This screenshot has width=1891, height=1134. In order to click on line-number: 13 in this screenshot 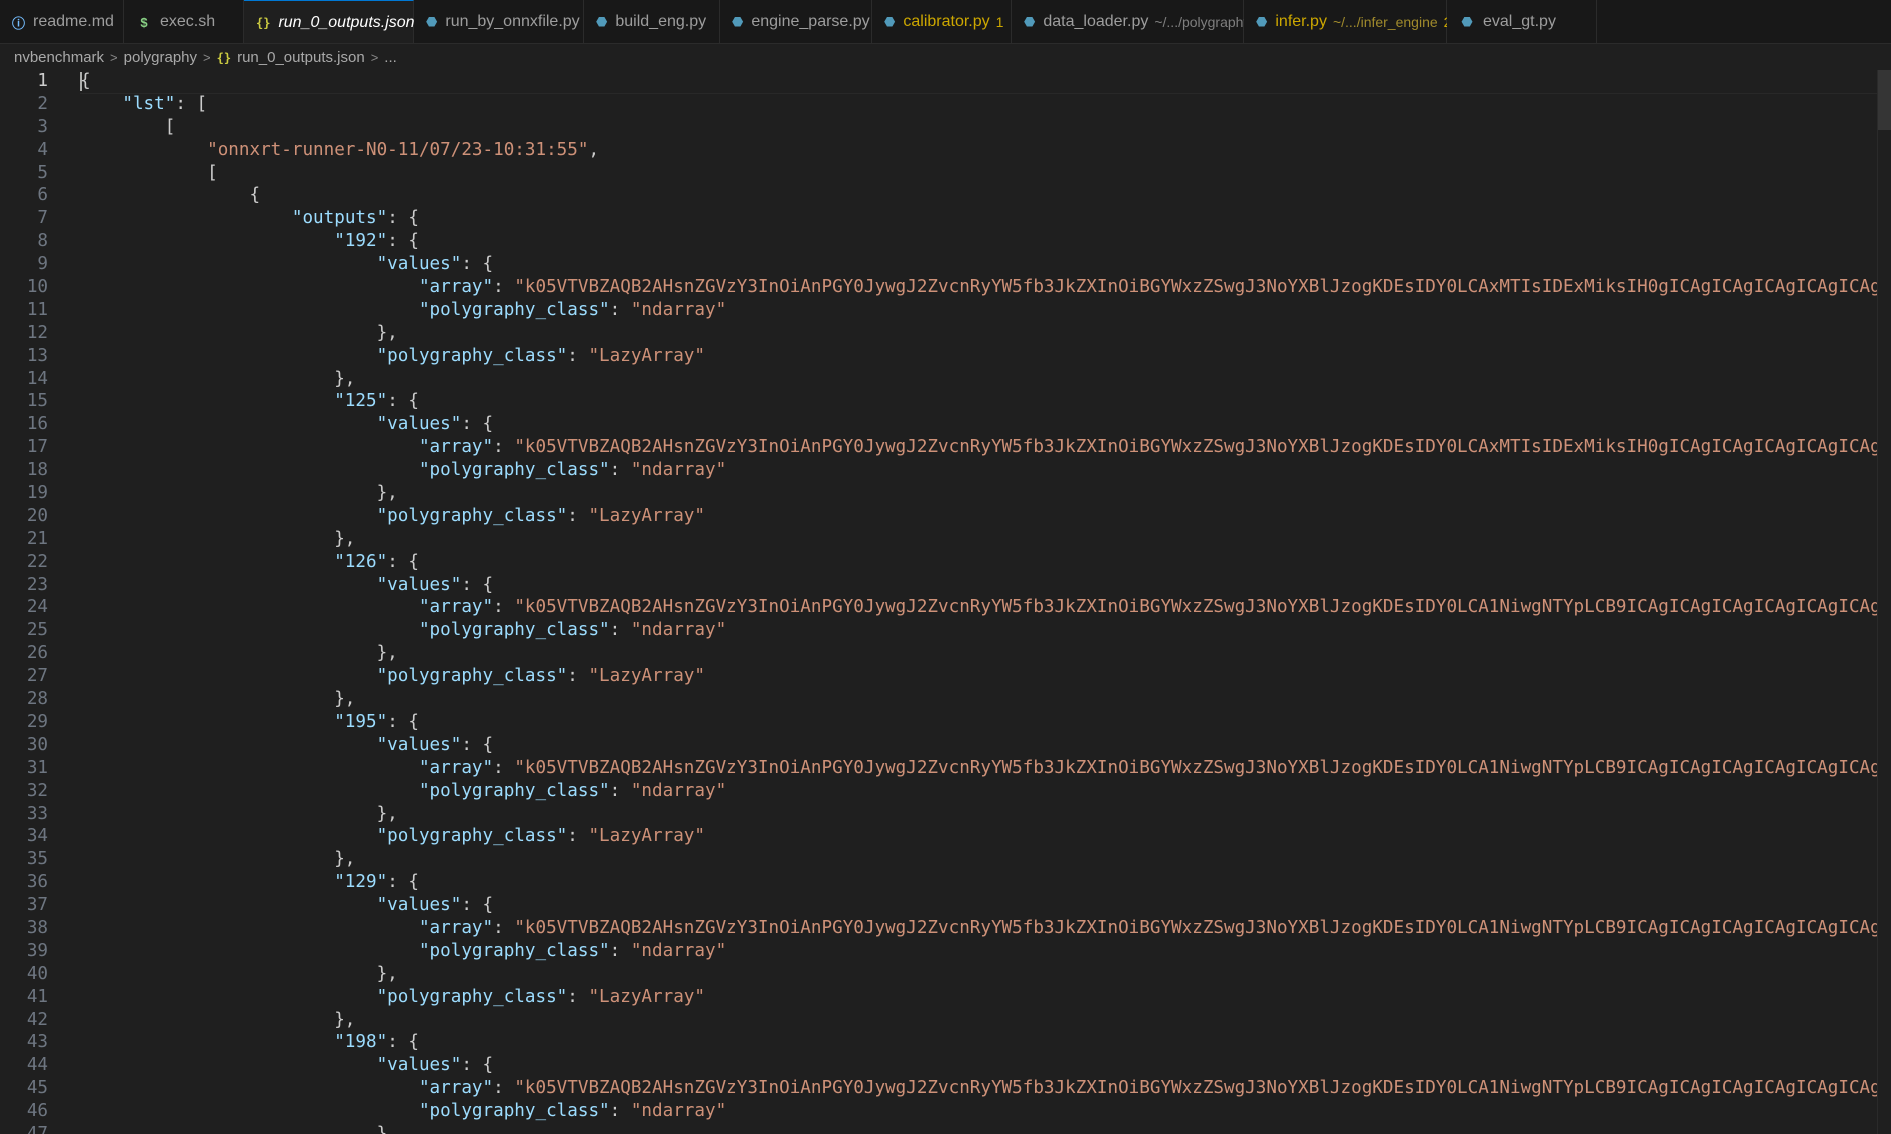, I will do `click(37, 355)`.